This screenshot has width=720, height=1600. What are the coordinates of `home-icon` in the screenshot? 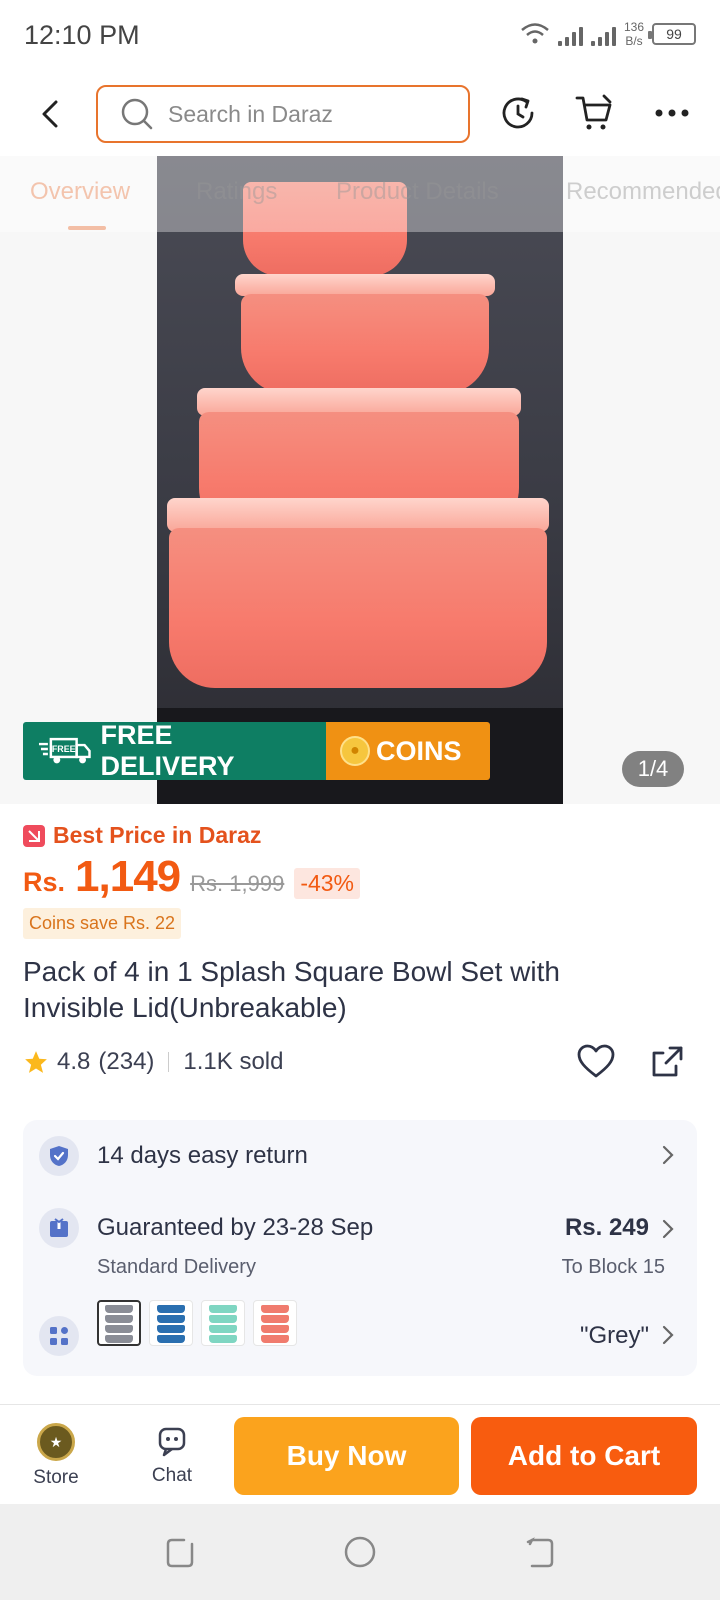 It's located at (360, 1552).